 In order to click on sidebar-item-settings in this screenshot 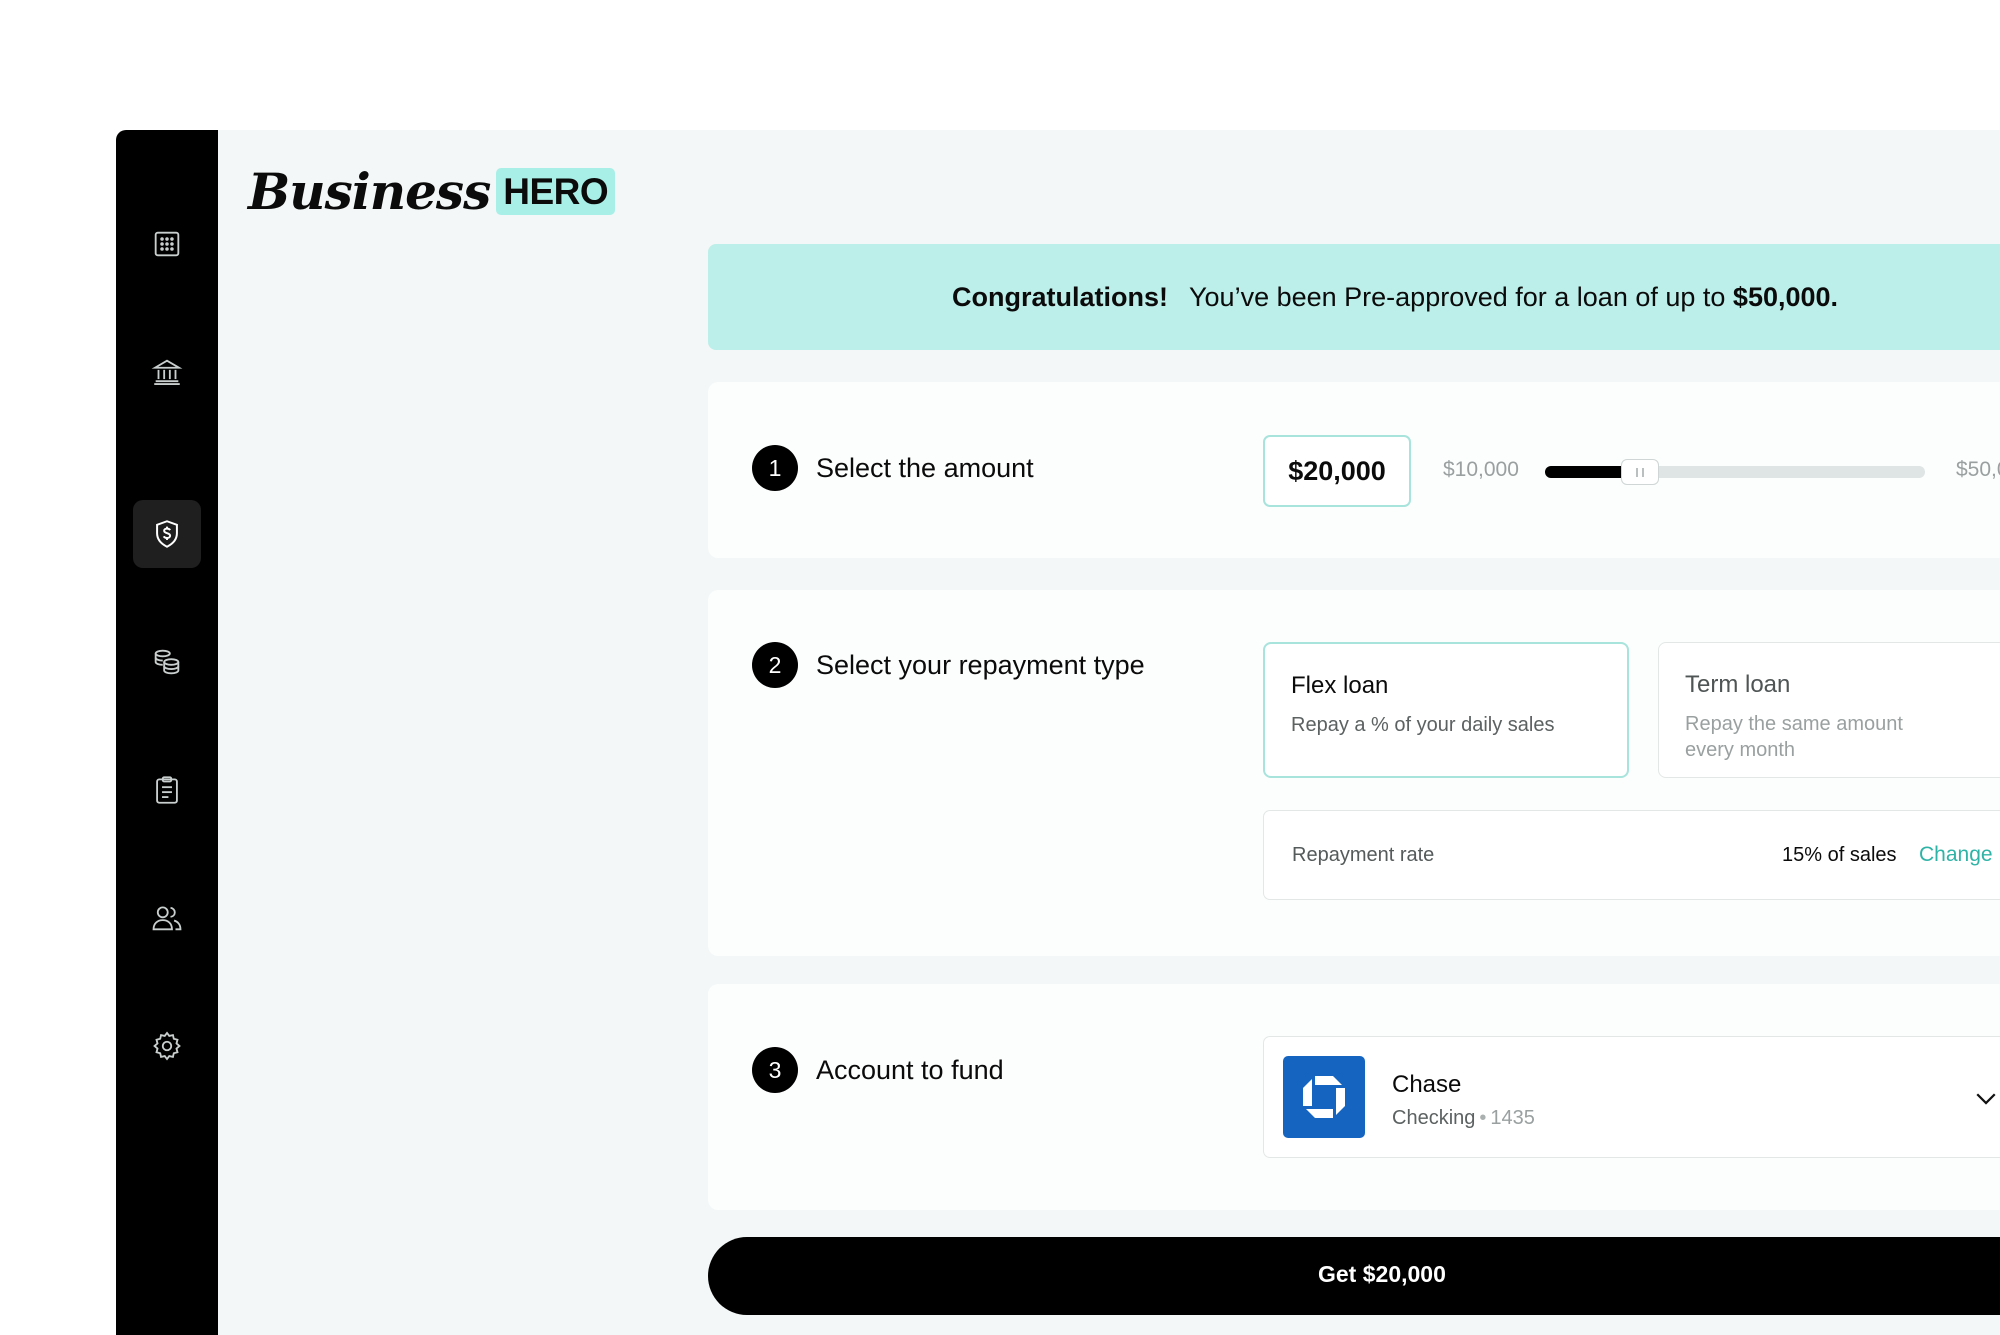, I will do `click(167, 1046)`.